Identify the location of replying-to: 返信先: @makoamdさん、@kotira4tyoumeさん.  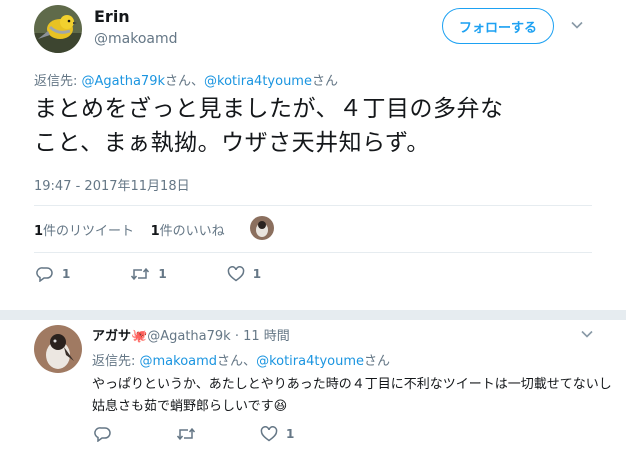
(241, 359).